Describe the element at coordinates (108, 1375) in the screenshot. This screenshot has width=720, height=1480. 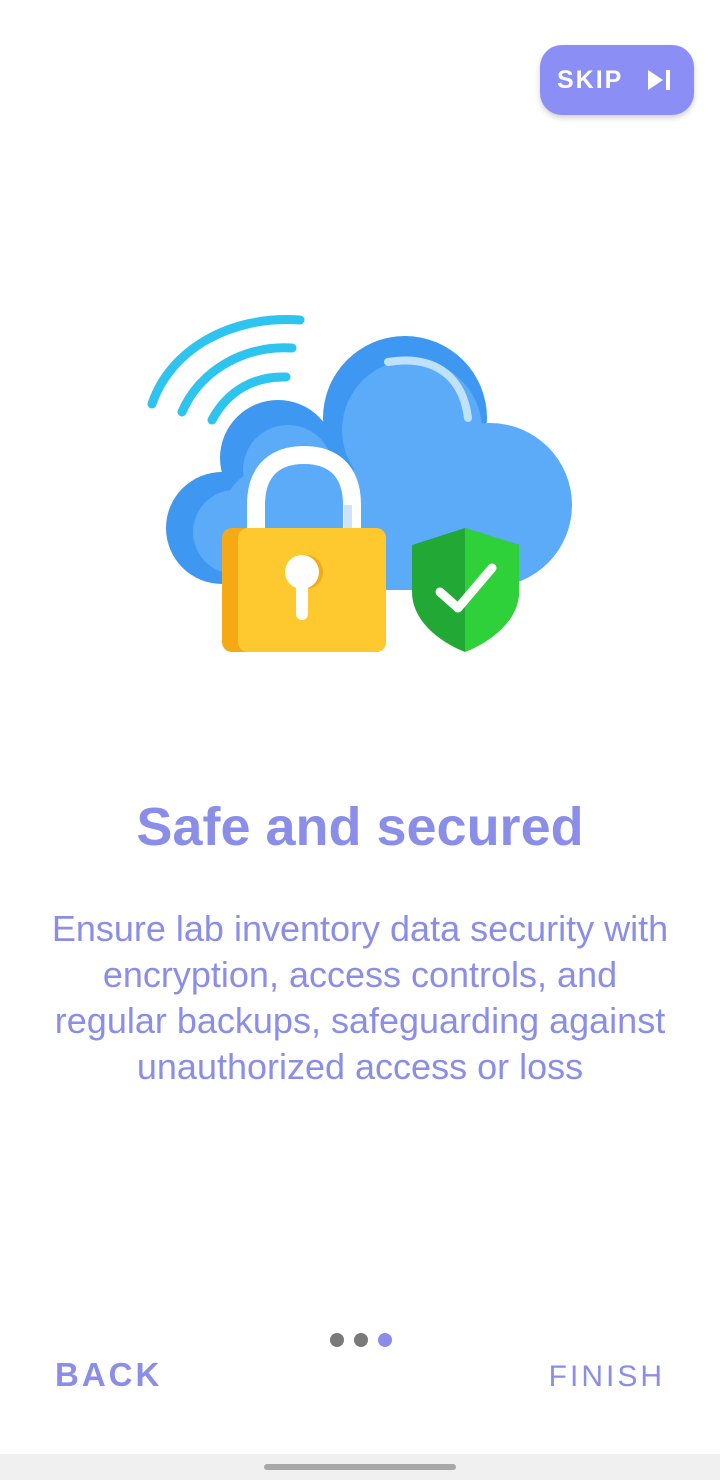
I see `back-button: BACK` at that location.